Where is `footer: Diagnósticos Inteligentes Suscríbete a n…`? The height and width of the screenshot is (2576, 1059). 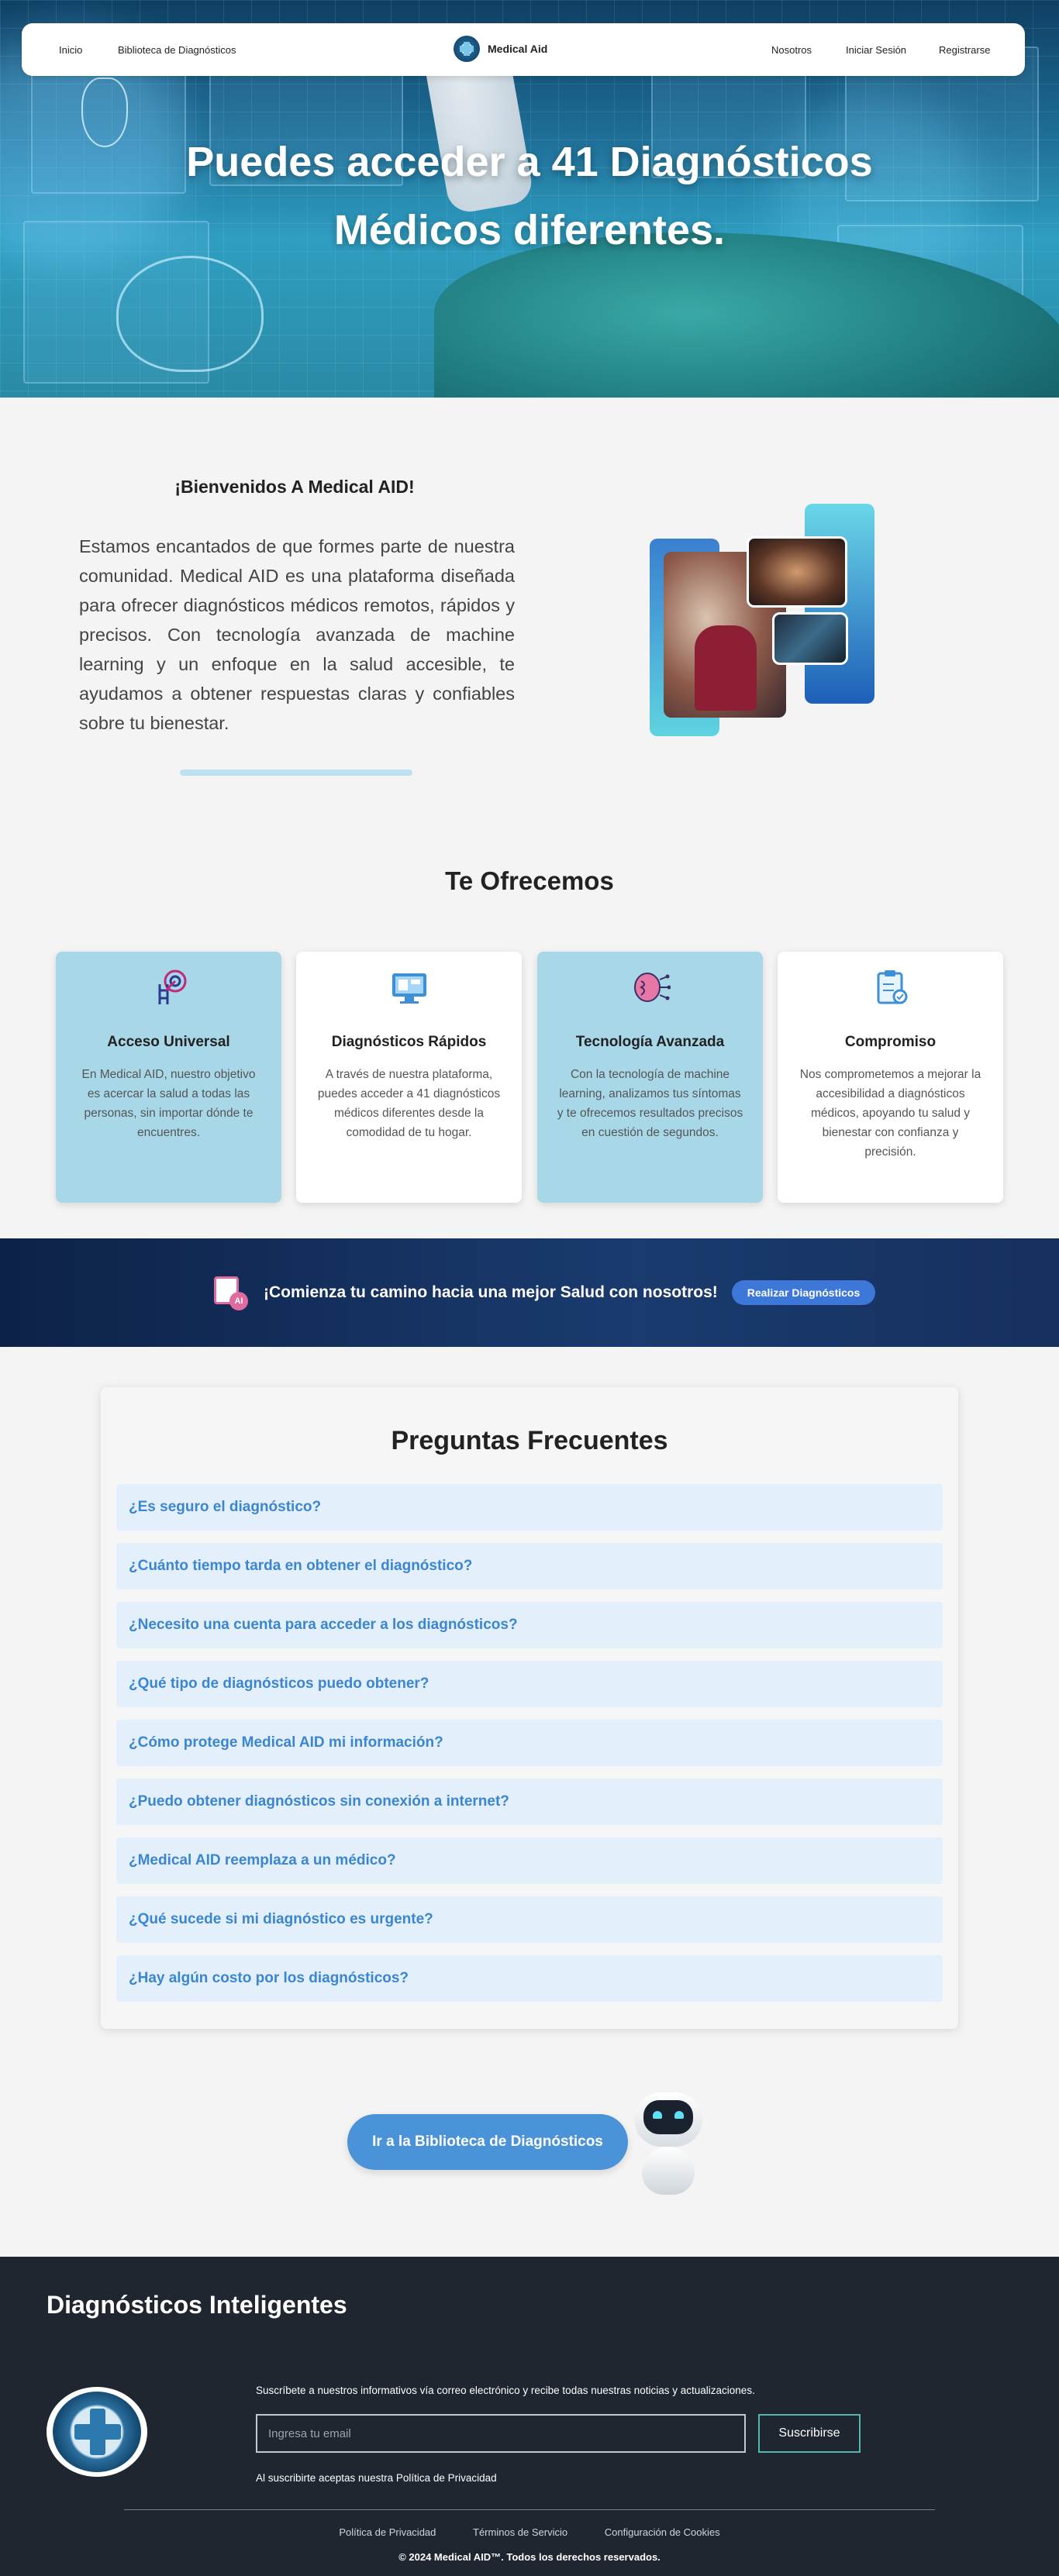 footer: Diagnósticos Inteligentes Suscríbete a n… is located at coordinates (529, 2416).